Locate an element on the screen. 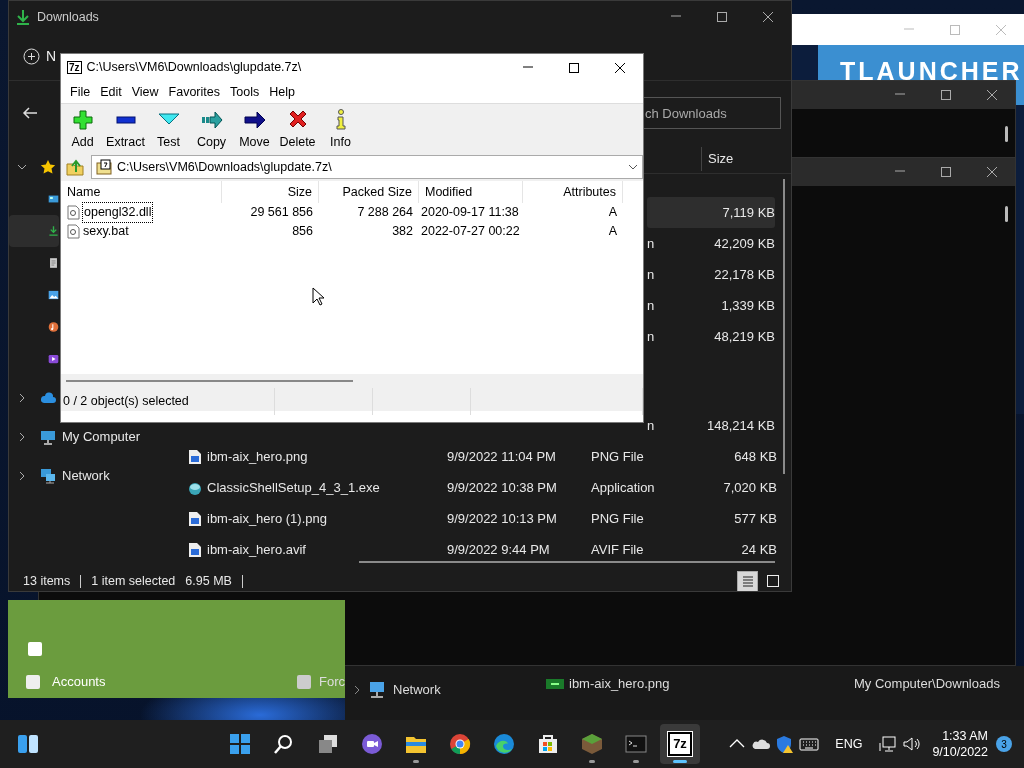 Image resolution: width=1024 pixels, height=768 pixels. status-text: 0 / 2 object(s) selected is located at coordinates (168, 401).